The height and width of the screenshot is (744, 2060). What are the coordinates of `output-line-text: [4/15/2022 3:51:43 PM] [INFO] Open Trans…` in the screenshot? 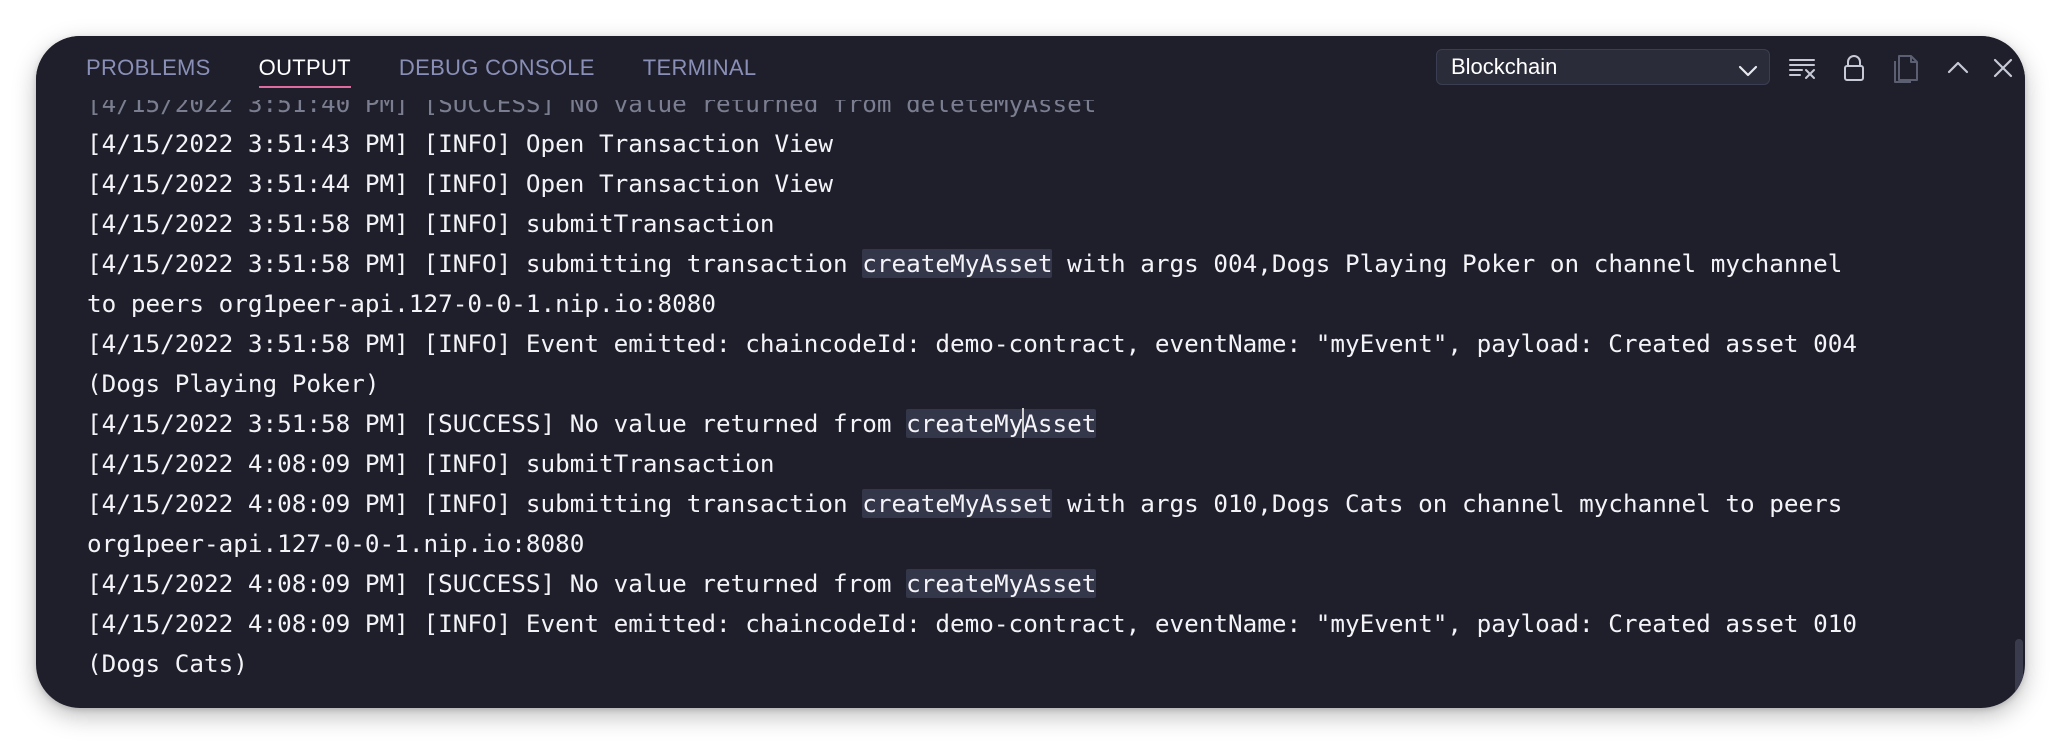 It's located at (460, 143).